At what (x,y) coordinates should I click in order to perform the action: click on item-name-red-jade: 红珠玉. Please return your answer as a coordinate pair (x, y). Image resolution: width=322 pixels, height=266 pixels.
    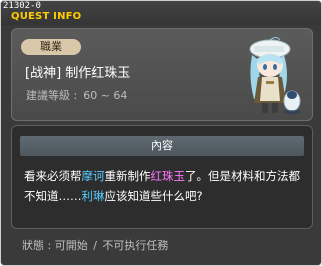
    Looking at the image, I should click on (168, 176).